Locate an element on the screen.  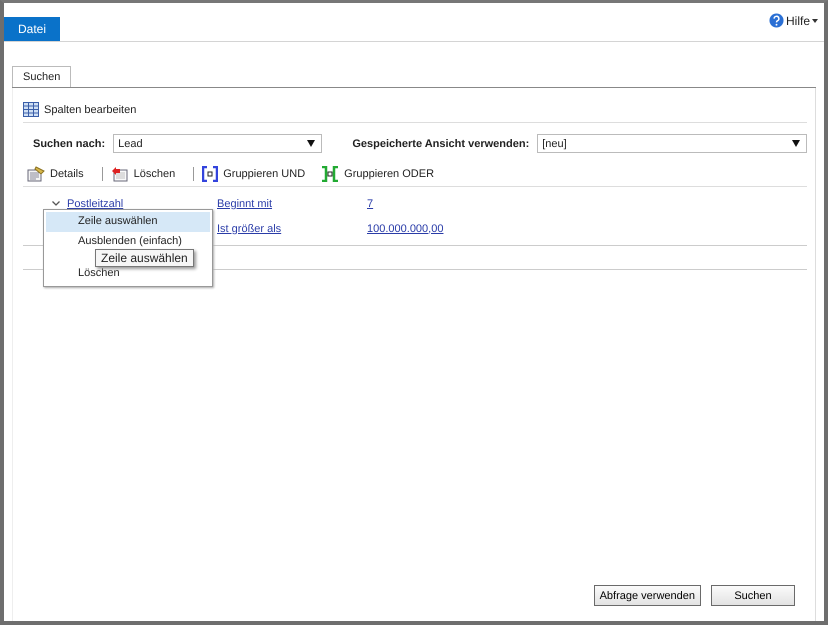
properties-icon is located at coordinates (36, 174).